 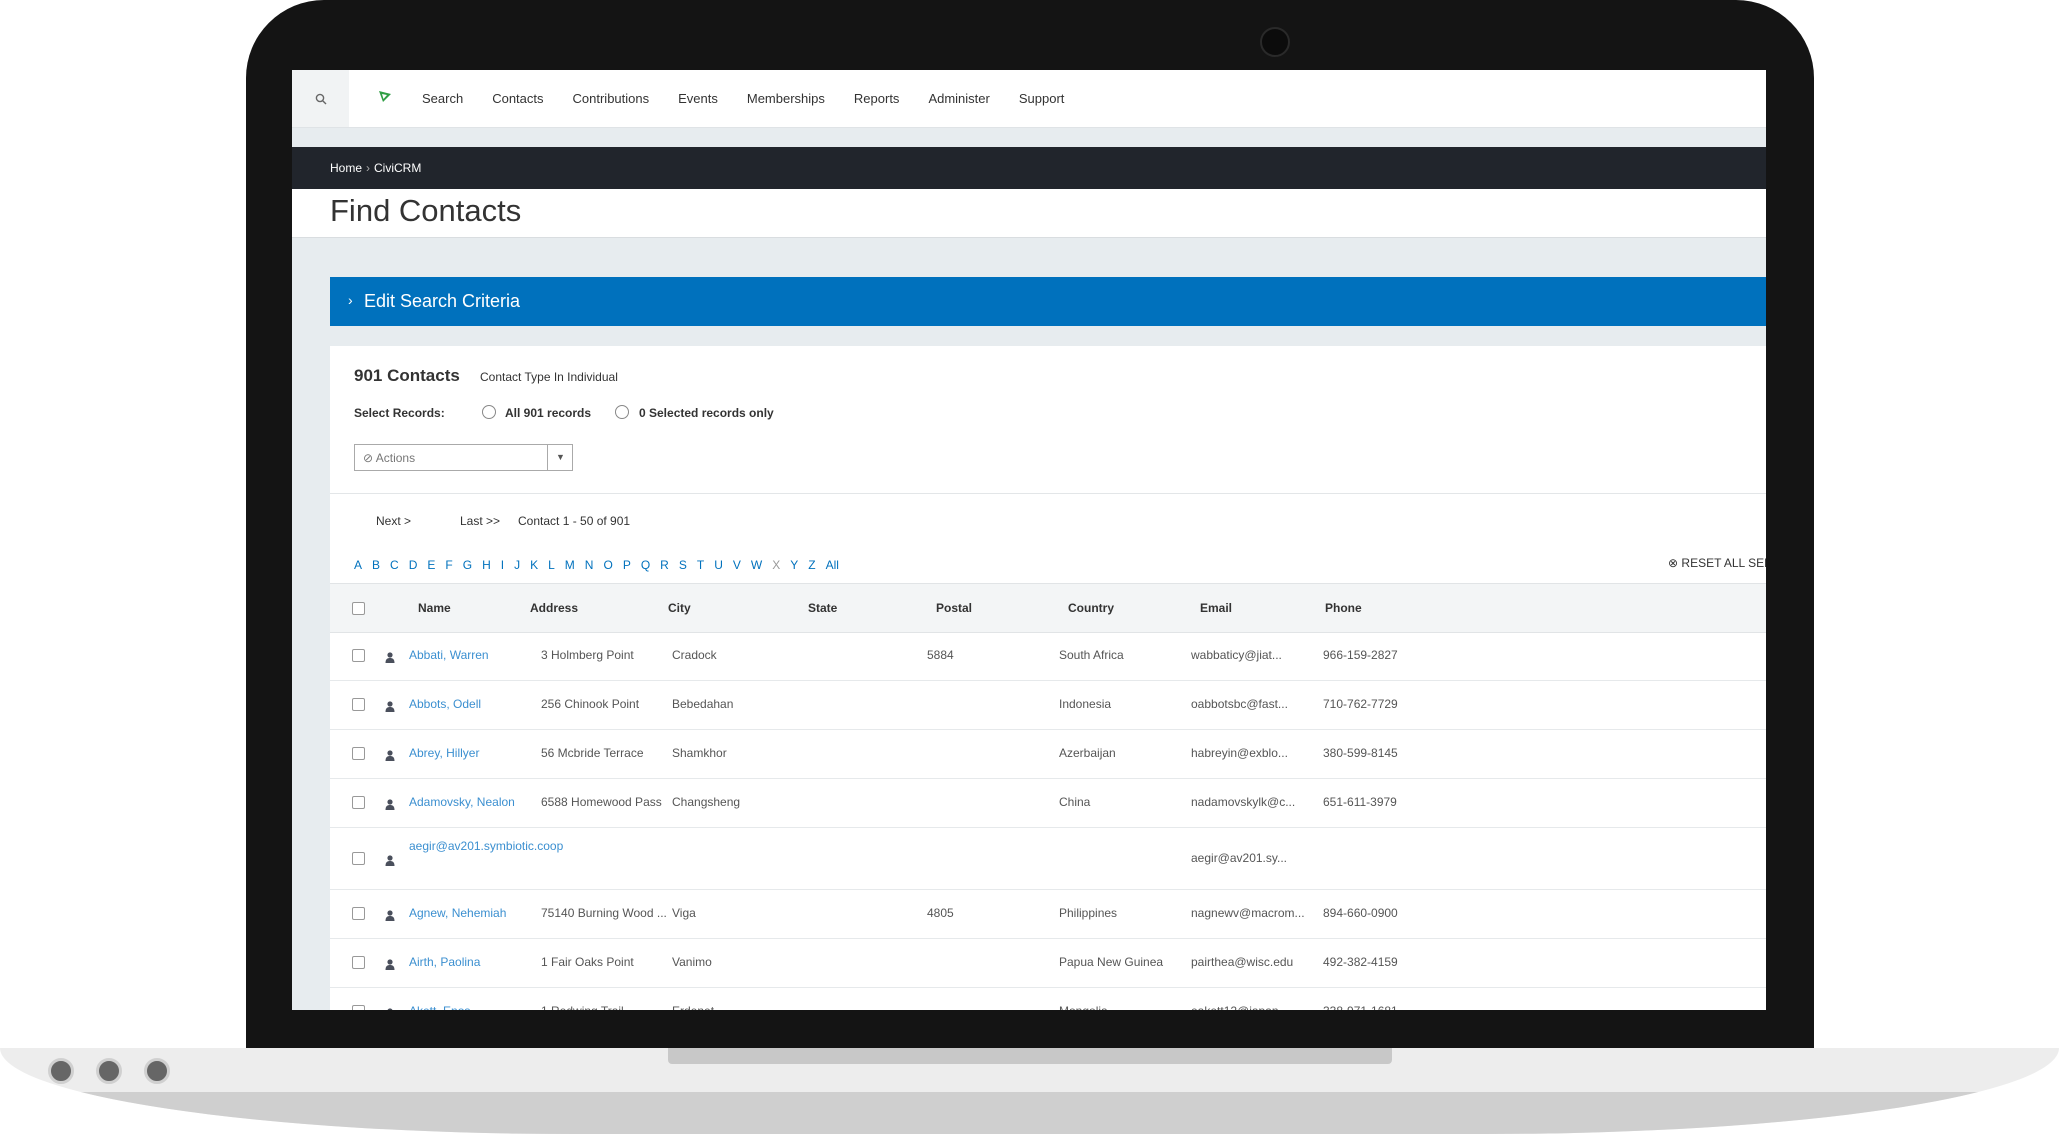 What do you see at coordinates (551, 565) in the screenshot?
I see `alpha-filter-l: L` at bounding box center [551, 565].